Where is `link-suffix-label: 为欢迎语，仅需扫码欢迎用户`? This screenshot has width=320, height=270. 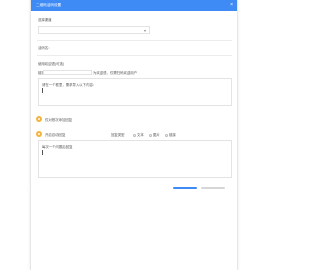
link-suffix-label: 为欢迎语，仅需扫码欢迎用户 is located at coordinates (115, 73).